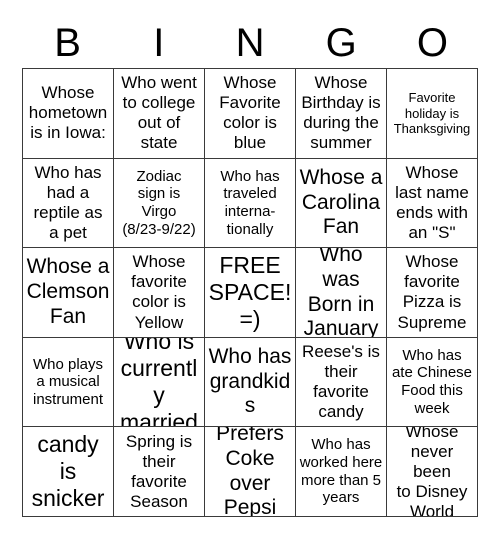  I want to click on bingo-cell: Who has had a reptile as a pet, so click(68, 203).